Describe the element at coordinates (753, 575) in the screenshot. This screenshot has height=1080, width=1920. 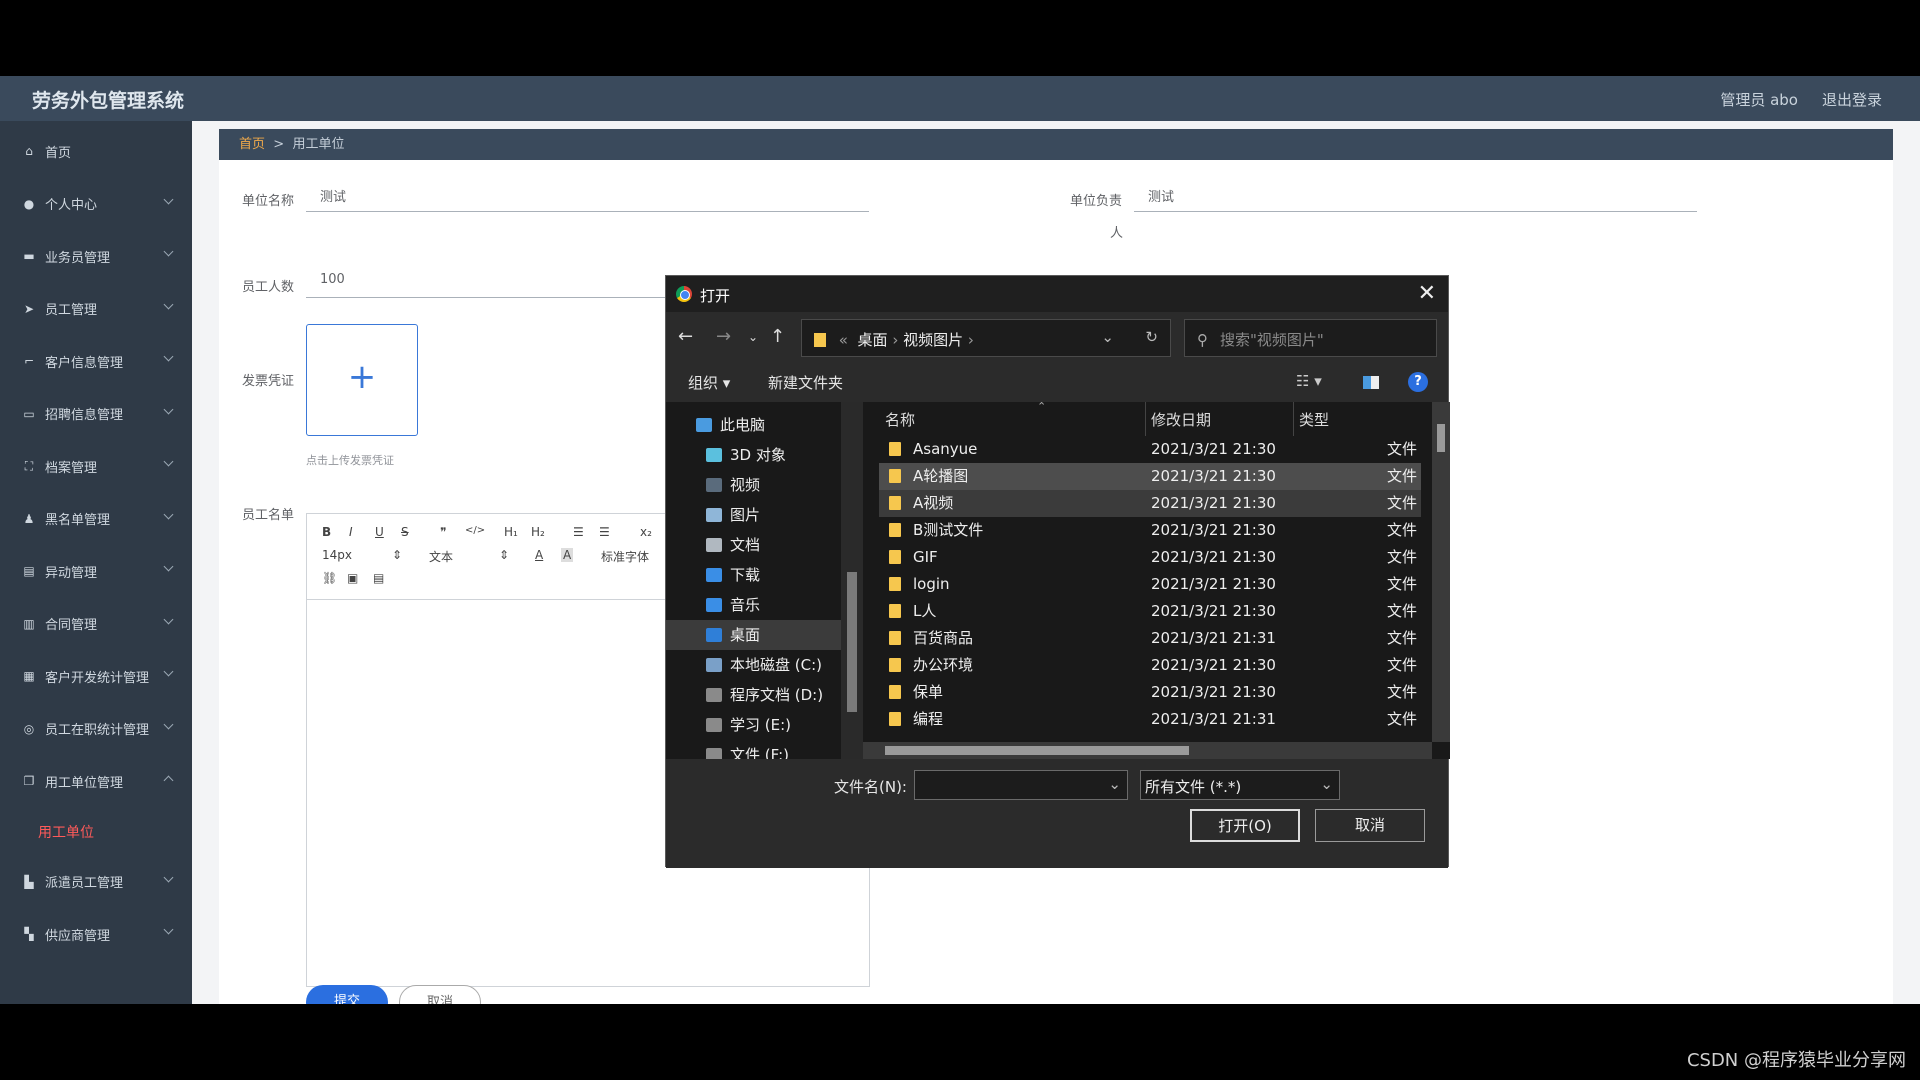
I see `nav-item: 下载` at that location.